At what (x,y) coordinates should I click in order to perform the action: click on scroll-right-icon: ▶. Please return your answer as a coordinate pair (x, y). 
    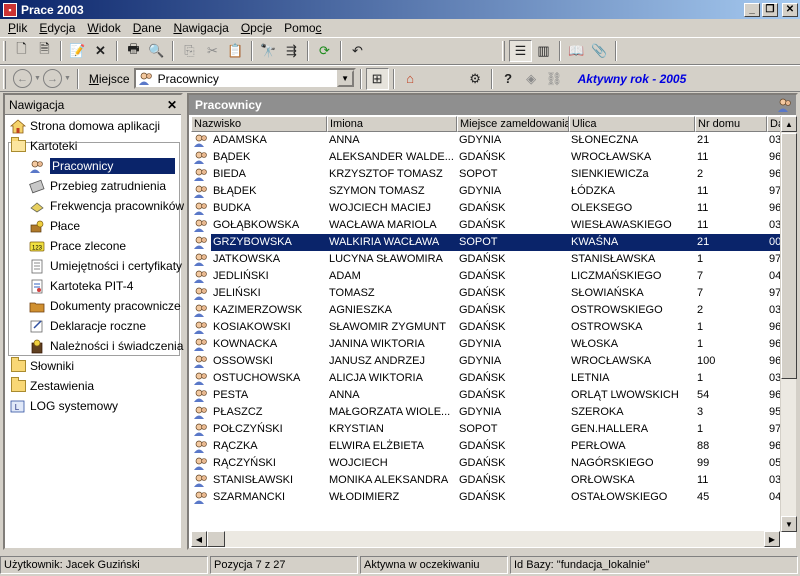
    Looking at the image, I should click on (772, 539).